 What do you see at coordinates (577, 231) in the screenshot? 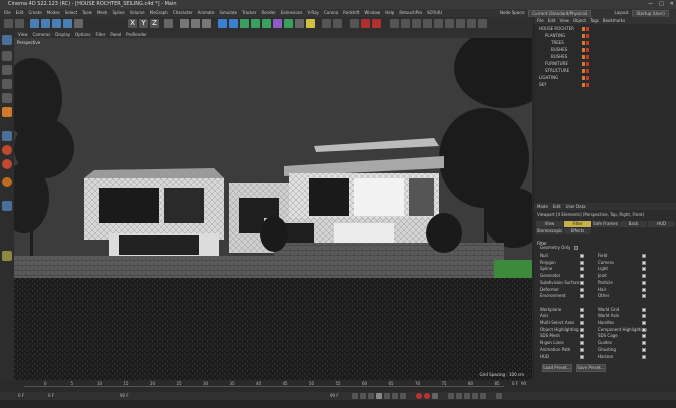
I see `attribute-tab-effects: Effects` at bounding box center [577, 231].